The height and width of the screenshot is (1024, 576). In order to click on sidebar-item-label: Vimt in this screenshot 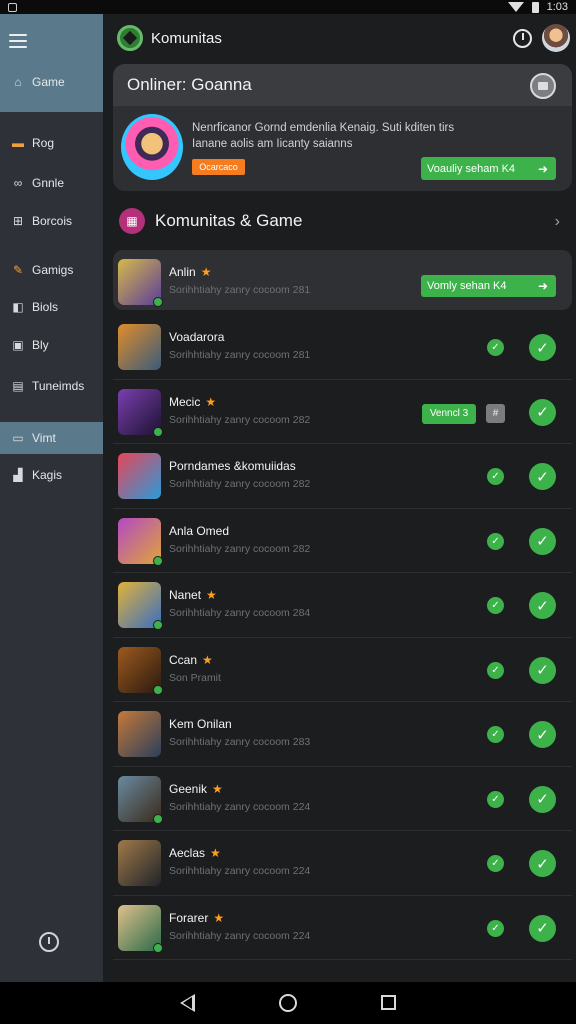, I will do `click(44, 438)`.